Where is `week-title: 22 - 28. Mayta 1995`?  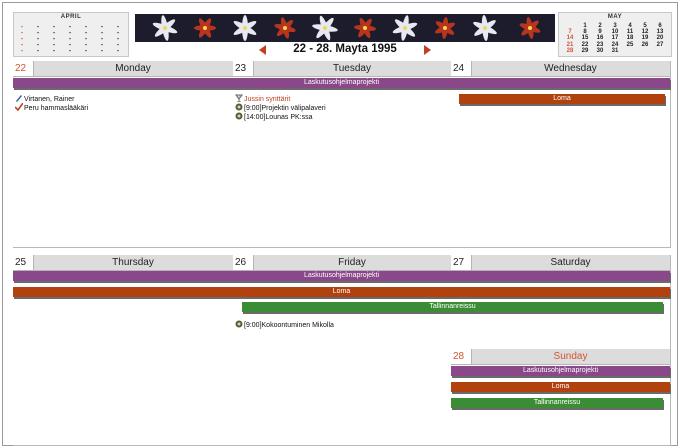 week-title: 22 - 28. Mayta 1995 is located at coordinates (345, 49).